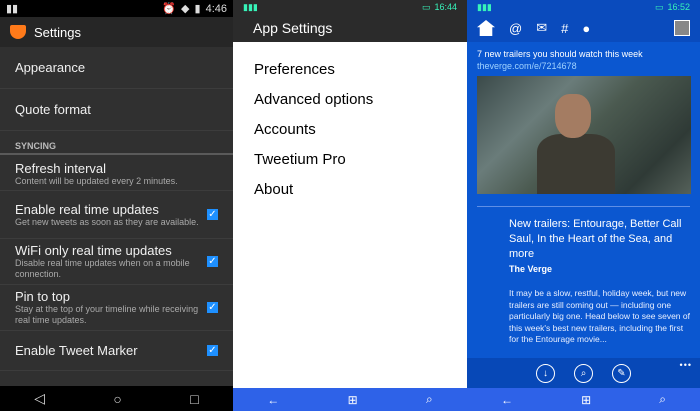  I want to click on tweet-link: theverge.com/e/7214678, so click(583, 66).